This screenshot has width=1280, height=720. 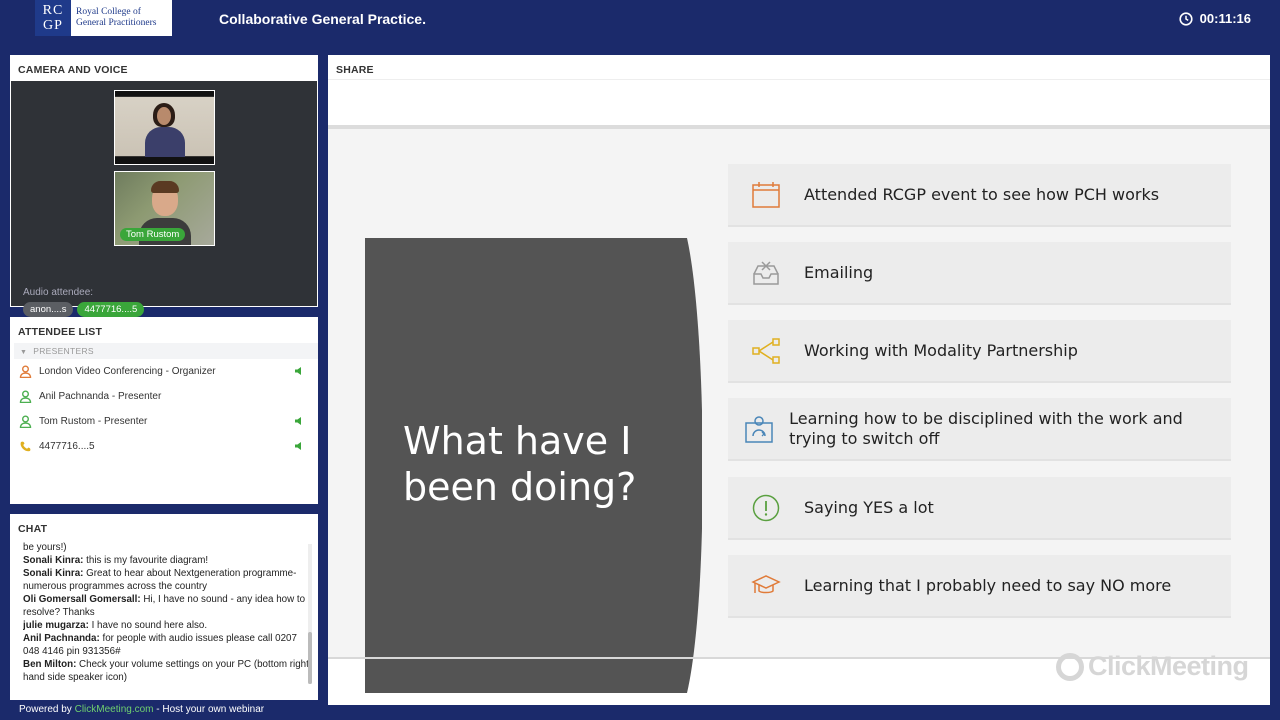 I want to click on chat-author: Anil Pachnanda:, so click(x=61, y=638).